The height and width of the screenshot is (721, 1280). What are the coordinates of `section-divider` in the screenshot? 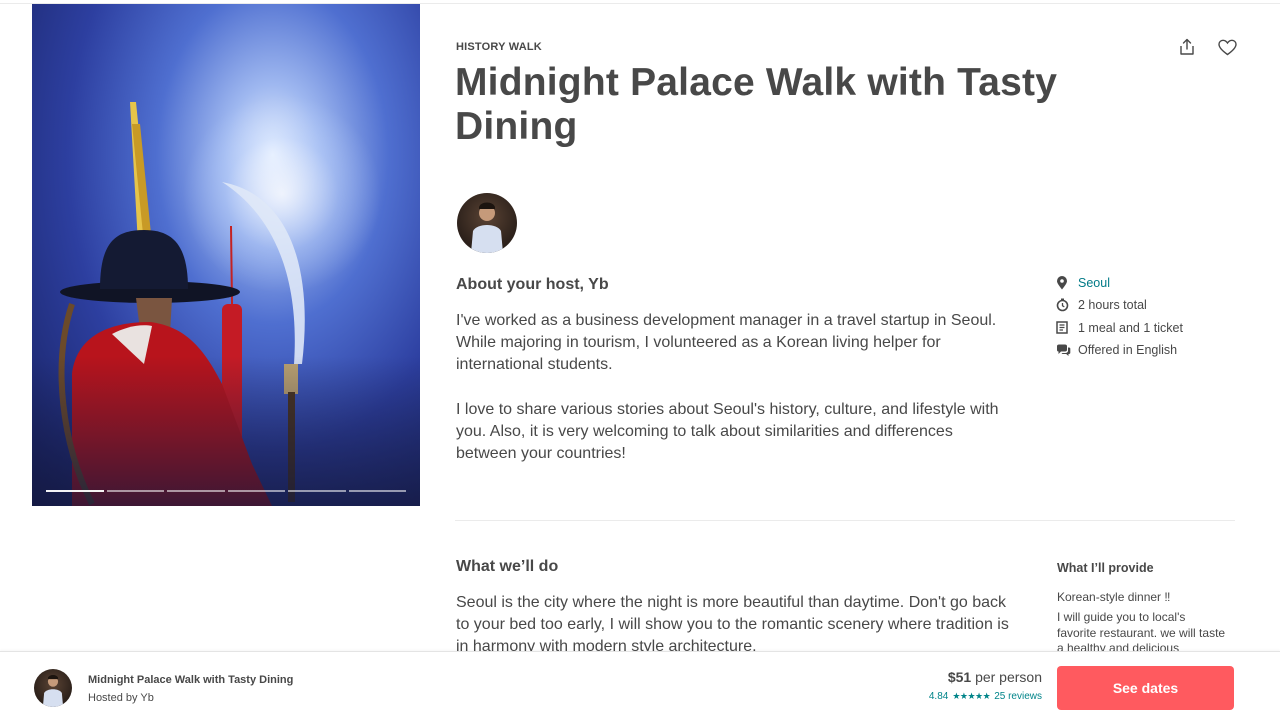 It's located at (845, 520).